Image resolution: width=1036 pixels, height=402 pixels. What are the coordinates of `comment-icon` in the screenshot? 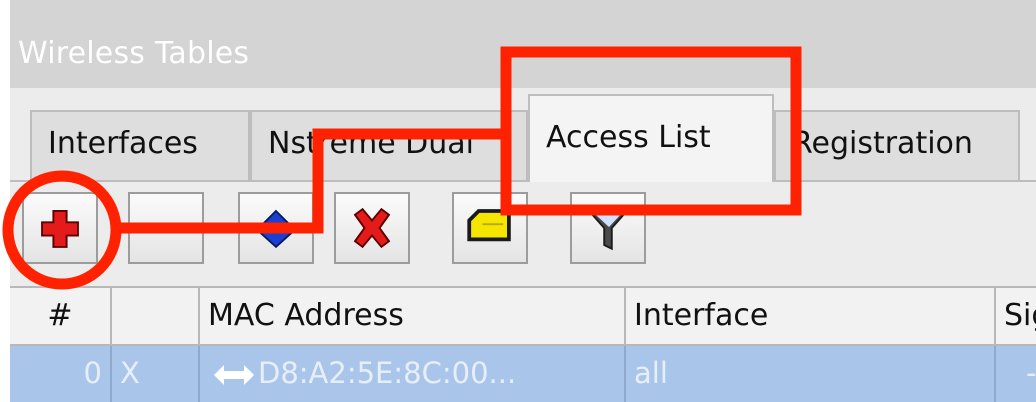 It's located at (489, 225).